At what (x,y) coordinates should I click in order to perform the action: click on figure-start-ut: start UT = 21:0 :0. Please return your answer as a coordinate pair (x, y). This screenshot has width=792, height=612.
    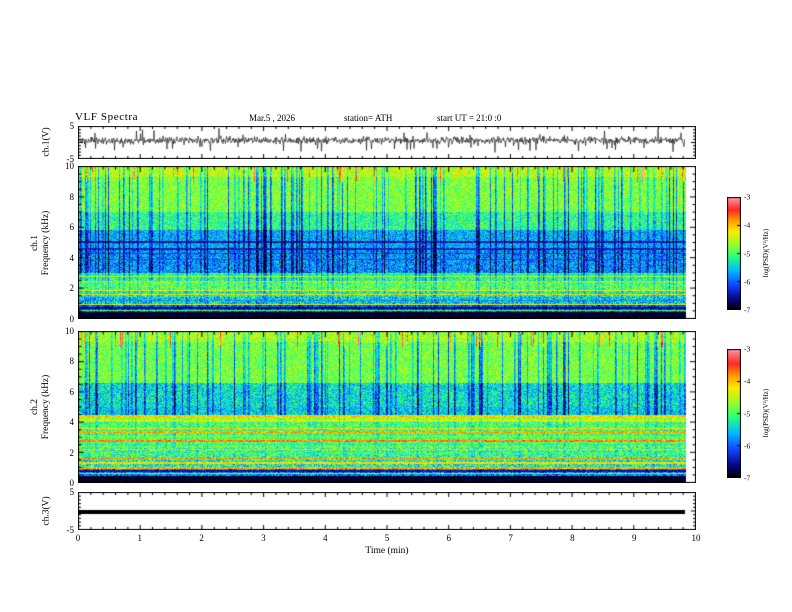
    Looking at the image, I should click on (469, 118).